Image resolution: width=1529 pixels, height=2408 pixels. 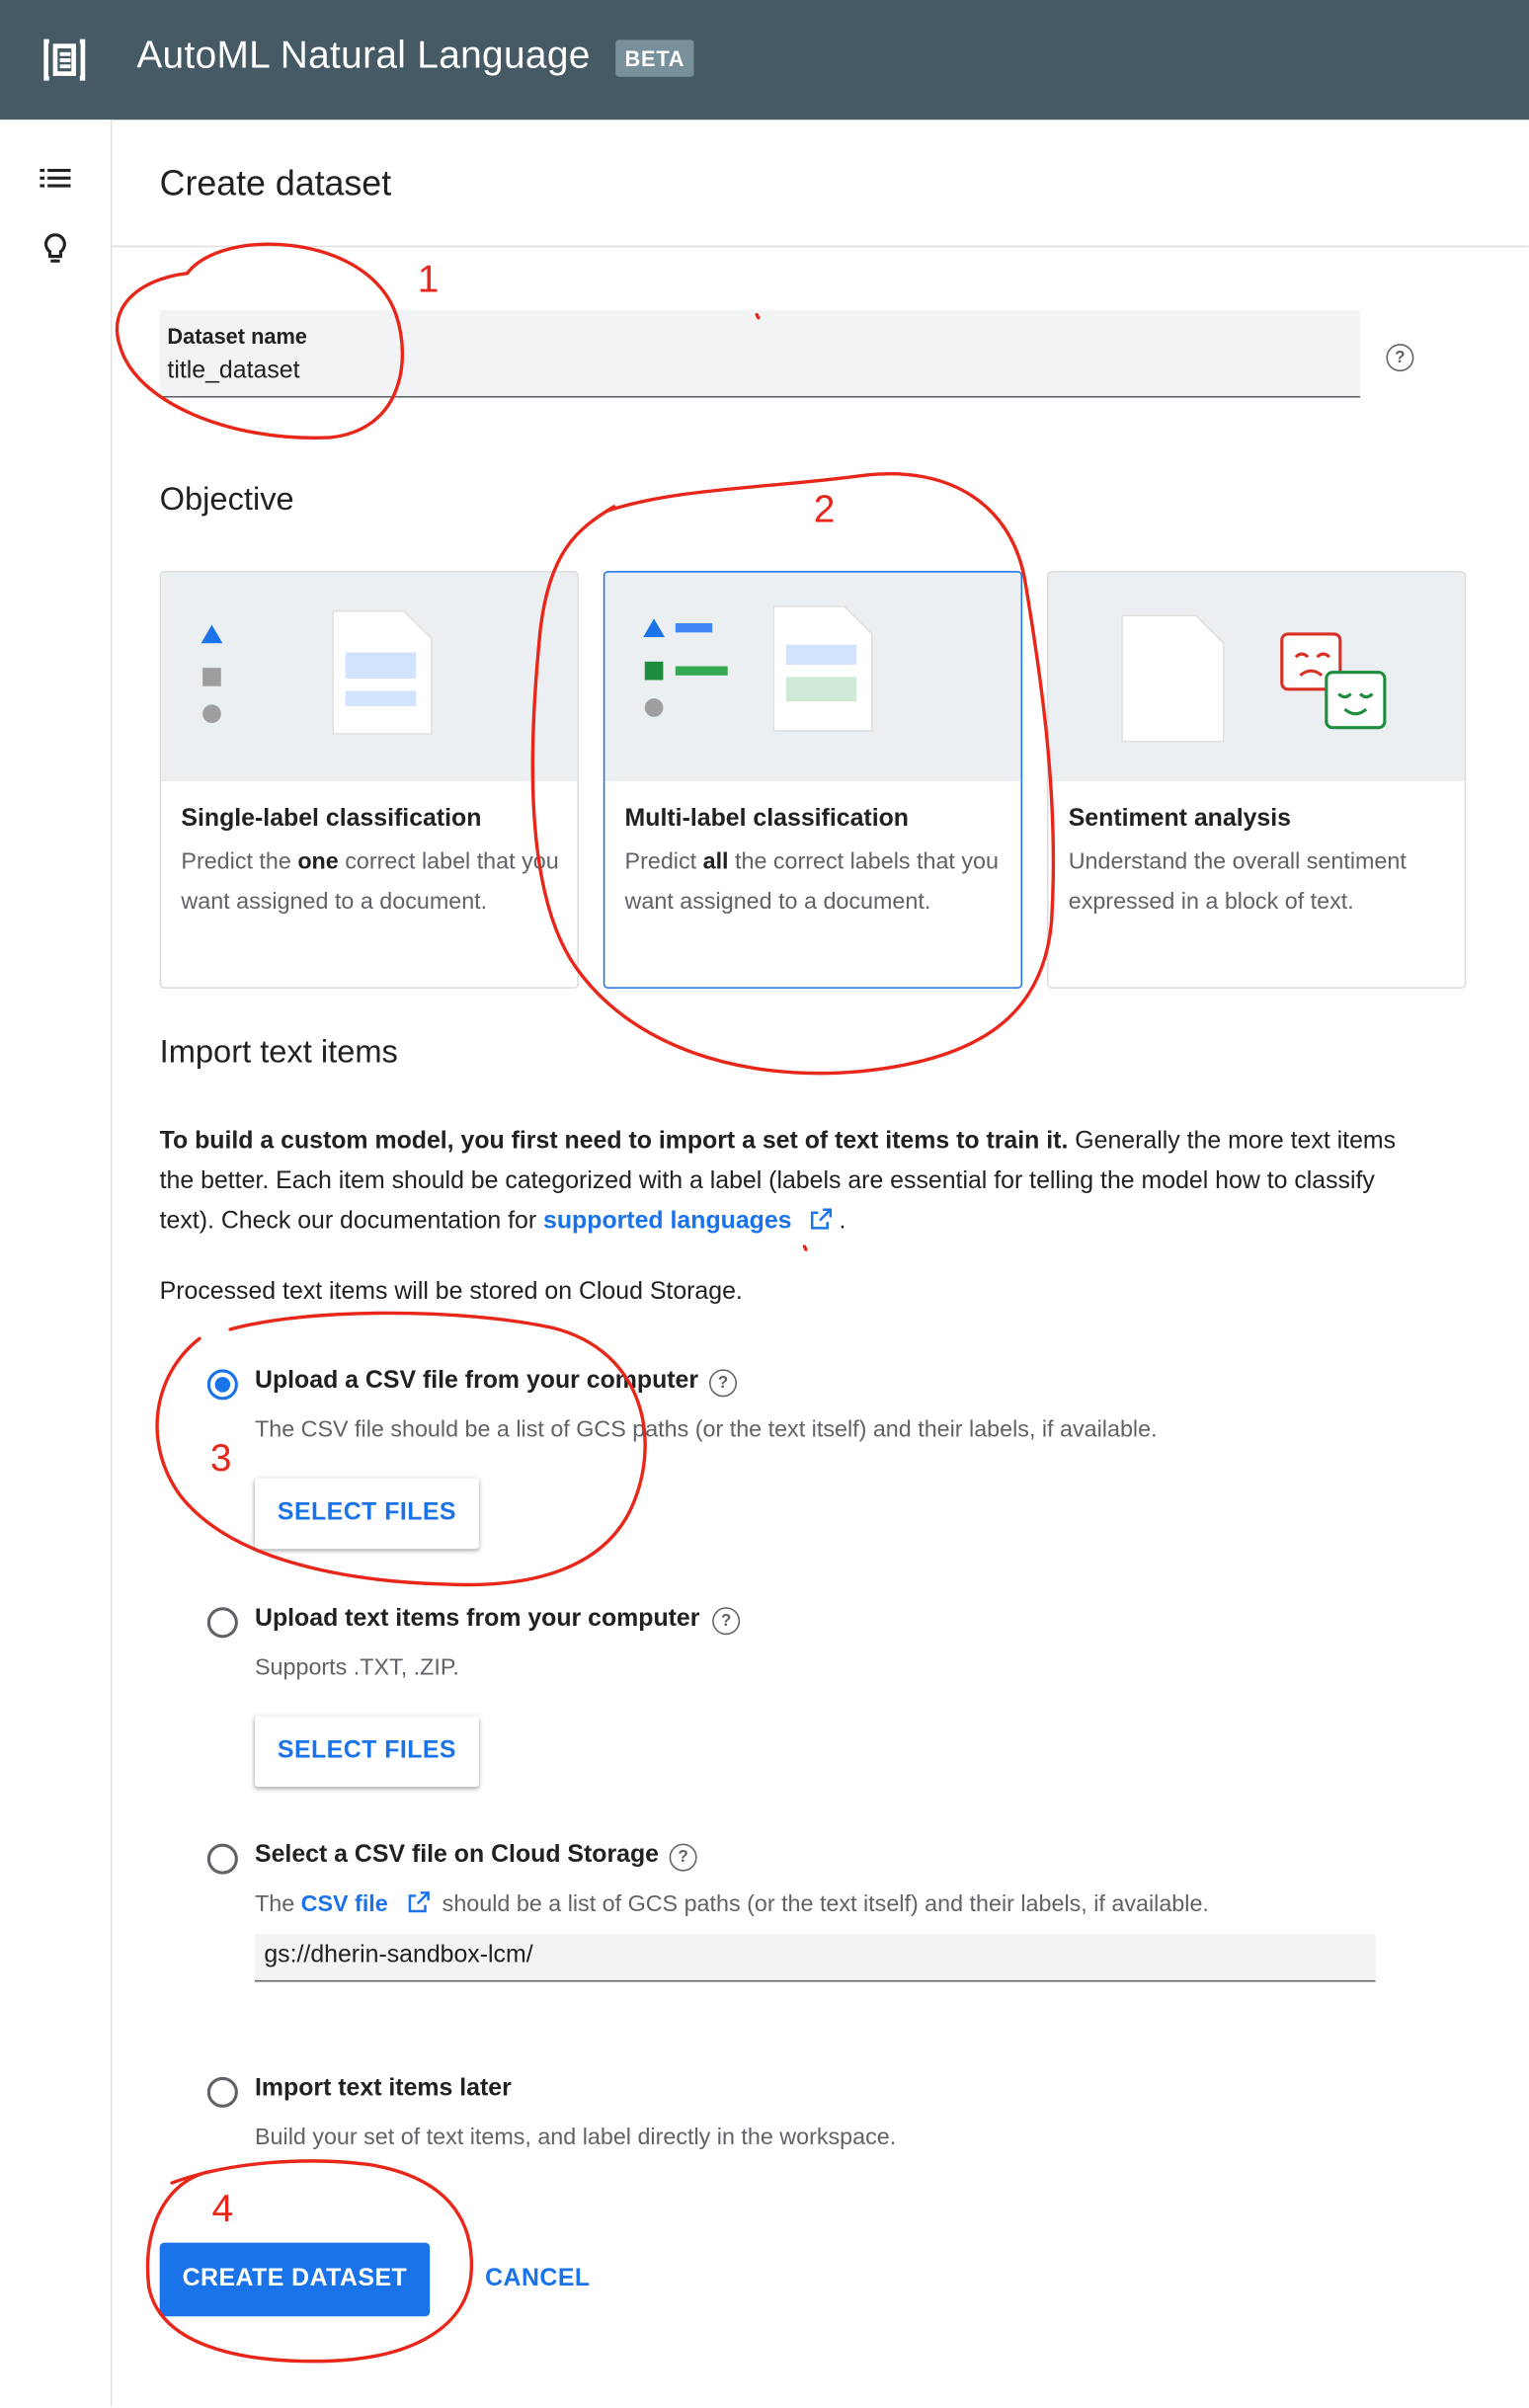 I want to click on radio-import-later, so click(x=222, y=2092).